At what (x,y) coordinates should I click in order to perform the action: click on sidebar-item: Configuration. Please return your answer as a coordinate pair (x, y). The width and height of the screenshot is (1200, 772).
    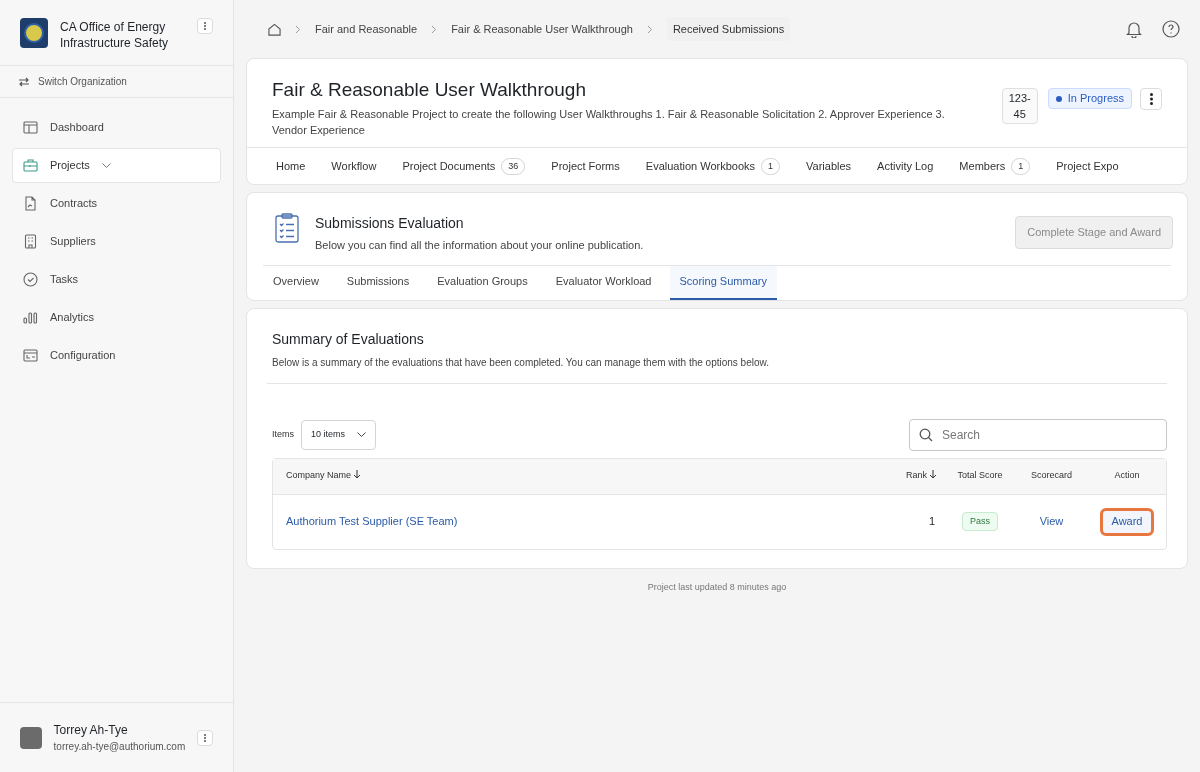
    Looking at the image, I should click on (116, 355).